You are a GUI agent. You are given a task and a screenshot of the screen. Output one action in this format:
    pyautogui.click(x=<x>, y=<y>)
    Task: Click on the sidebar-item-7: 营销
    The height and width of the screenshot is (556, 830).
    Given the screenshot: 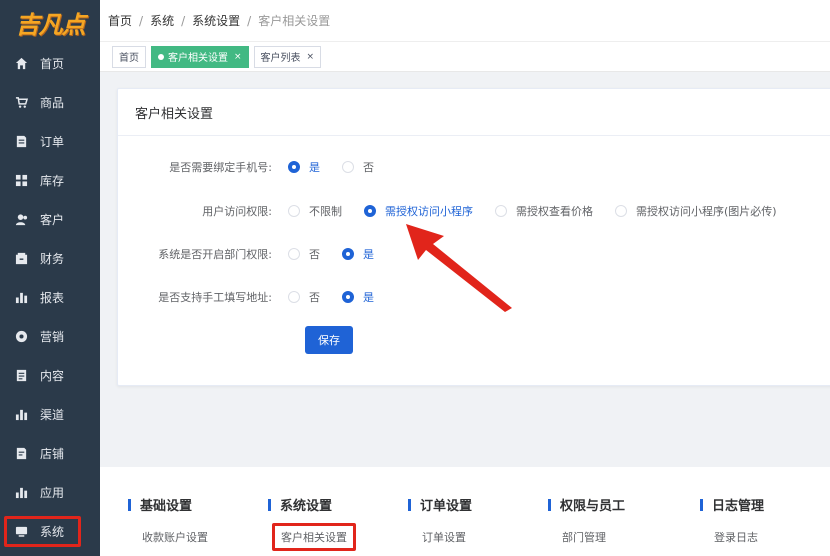 What is the action you would take?
    pyautogui.click(x=50, y=336)
    